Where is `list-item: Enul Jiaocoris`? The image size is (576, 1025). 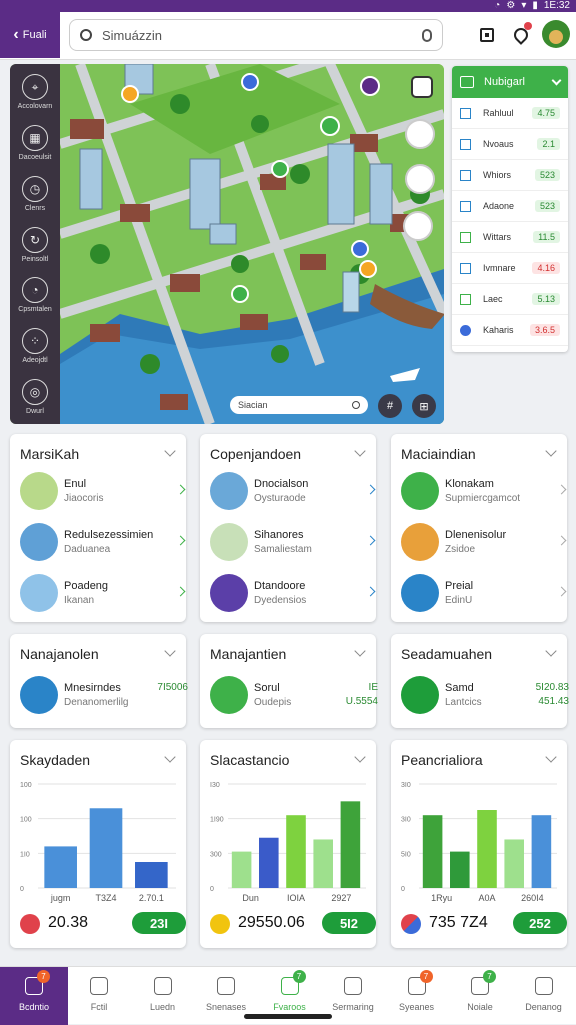
list-item: Enul Jiaocoris is located at coordinates (104, 492).